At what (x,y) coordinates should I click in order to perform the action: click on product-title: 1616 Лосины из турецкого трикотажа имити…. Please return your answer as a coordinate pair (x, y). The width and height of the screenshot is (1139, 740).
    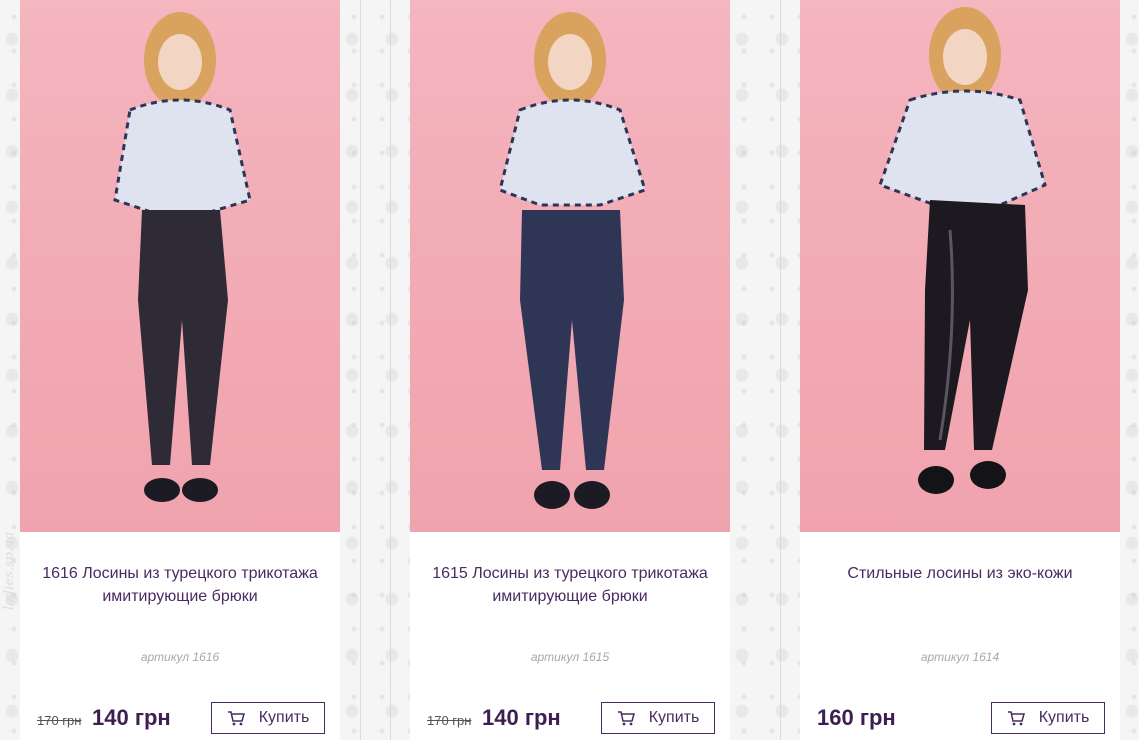
    Looking at the image, I should click on (180, 585).